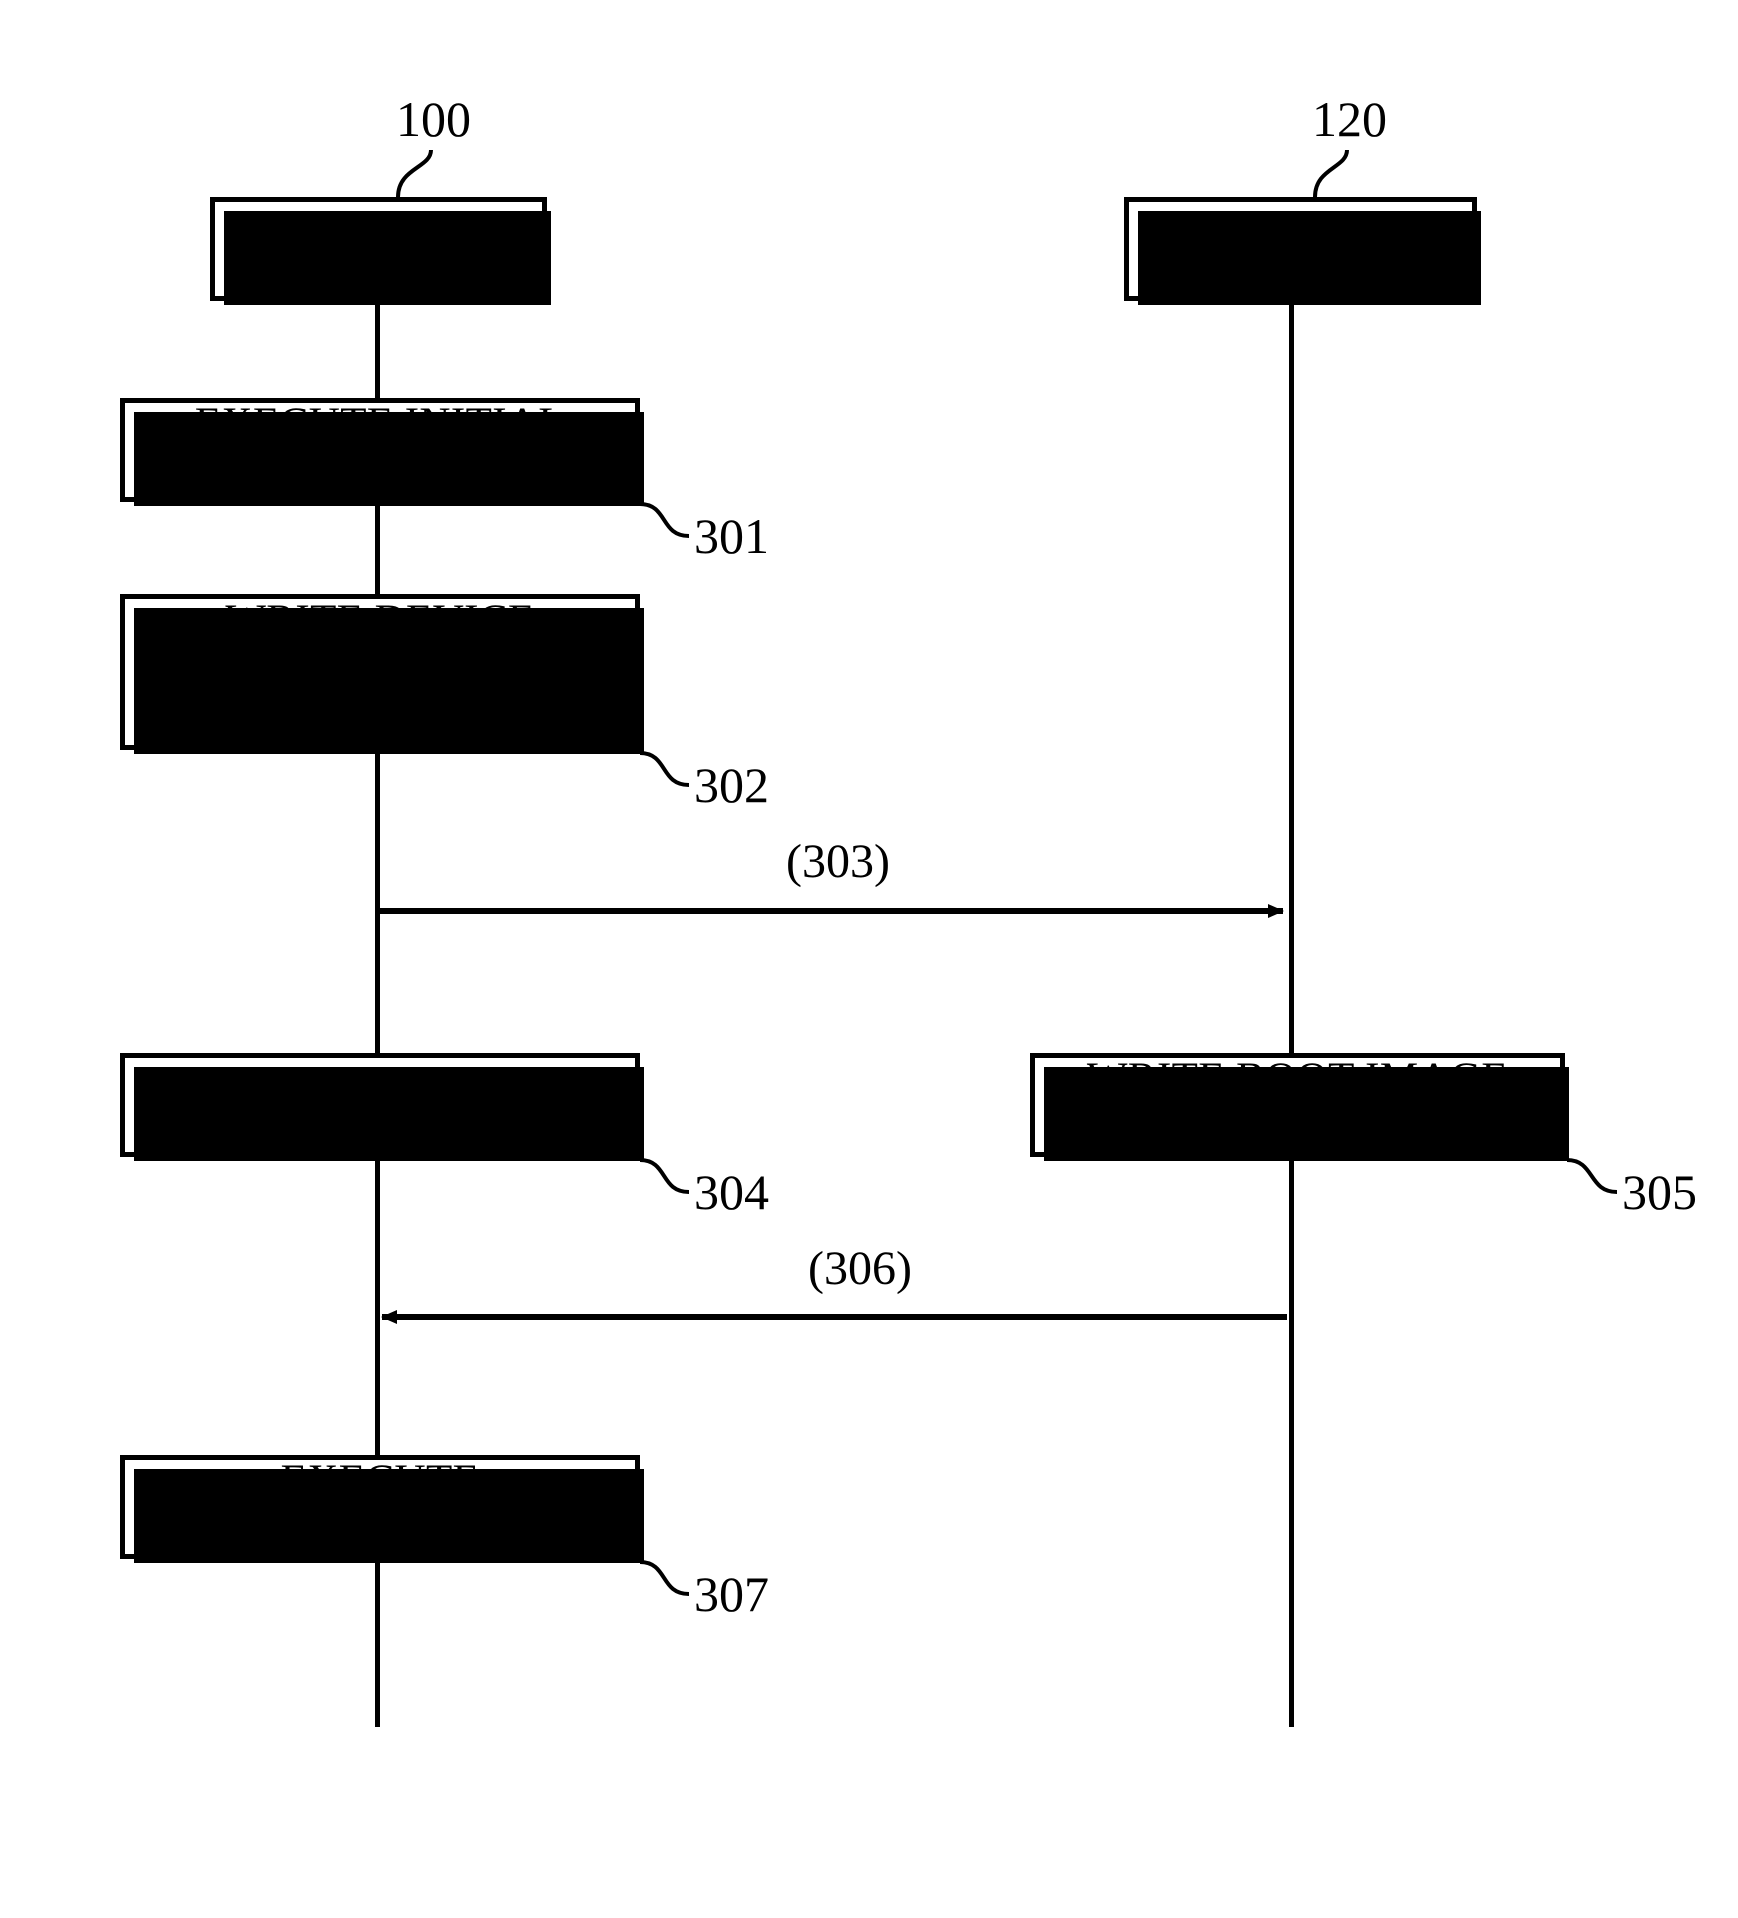 Image resolution: width=1738 pixels, height=1918 pixels. Describe the element at coordinates (433, 119) in the screenshot. I see `reference-numeral-100: 100` at that location.